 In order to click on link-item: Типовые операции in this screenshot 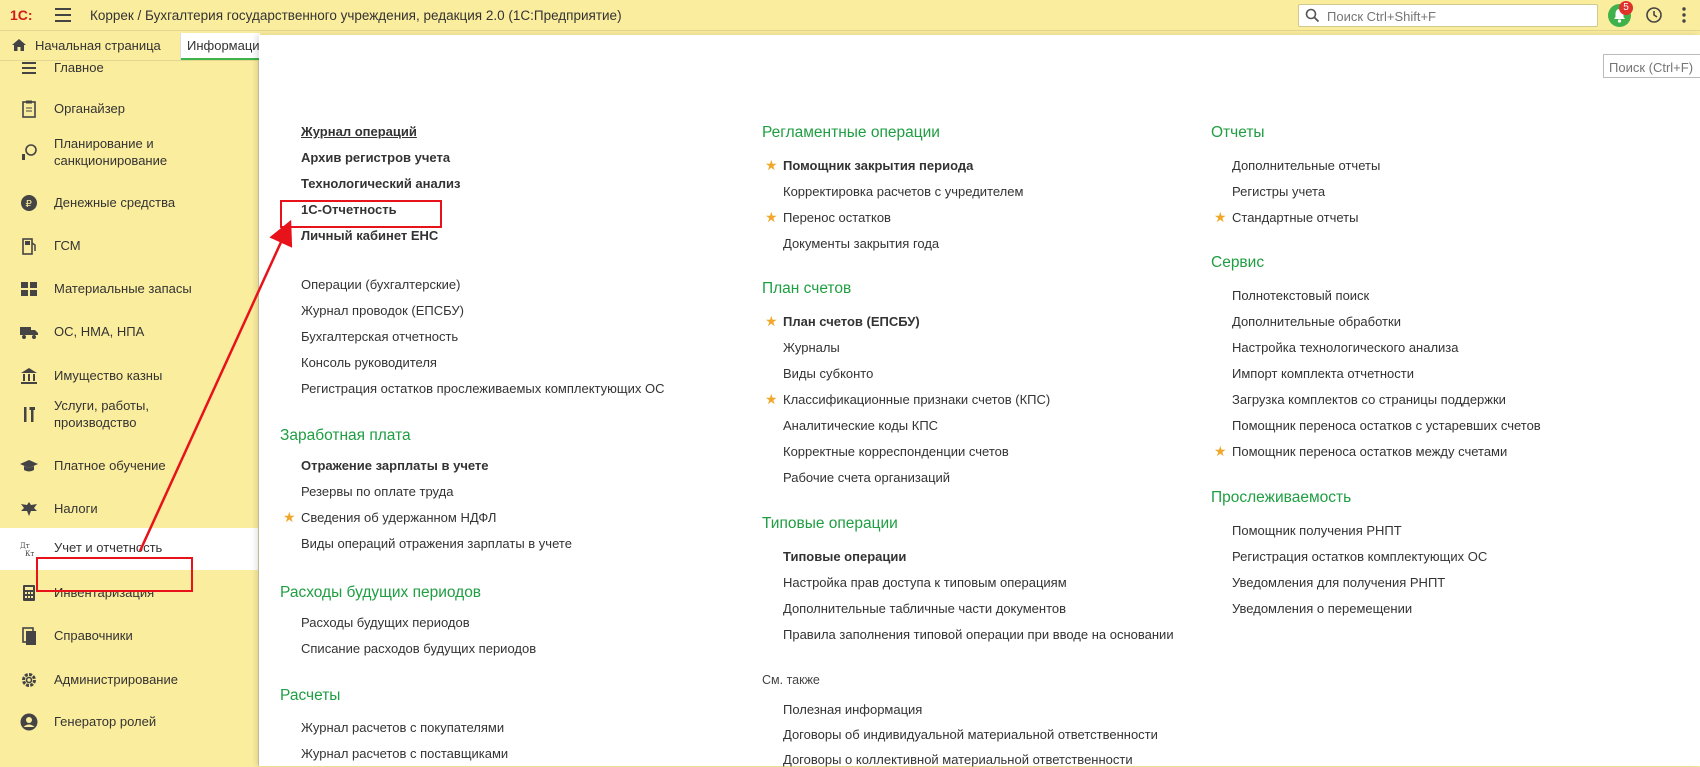, I will do `click(844, 556)`.